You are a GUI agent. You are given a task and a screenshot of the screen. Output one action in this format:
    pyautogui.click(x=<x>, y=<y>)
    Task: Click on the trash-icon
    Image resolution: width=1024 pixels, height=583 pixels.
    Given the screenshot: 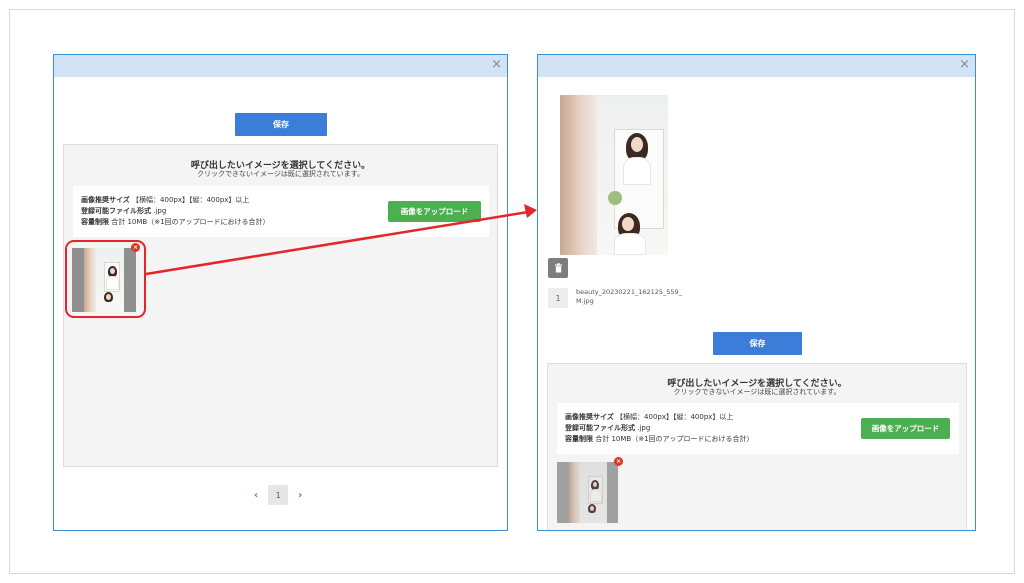 What is the action you would take?
    pyautogui.click(x=558, y=268)
    